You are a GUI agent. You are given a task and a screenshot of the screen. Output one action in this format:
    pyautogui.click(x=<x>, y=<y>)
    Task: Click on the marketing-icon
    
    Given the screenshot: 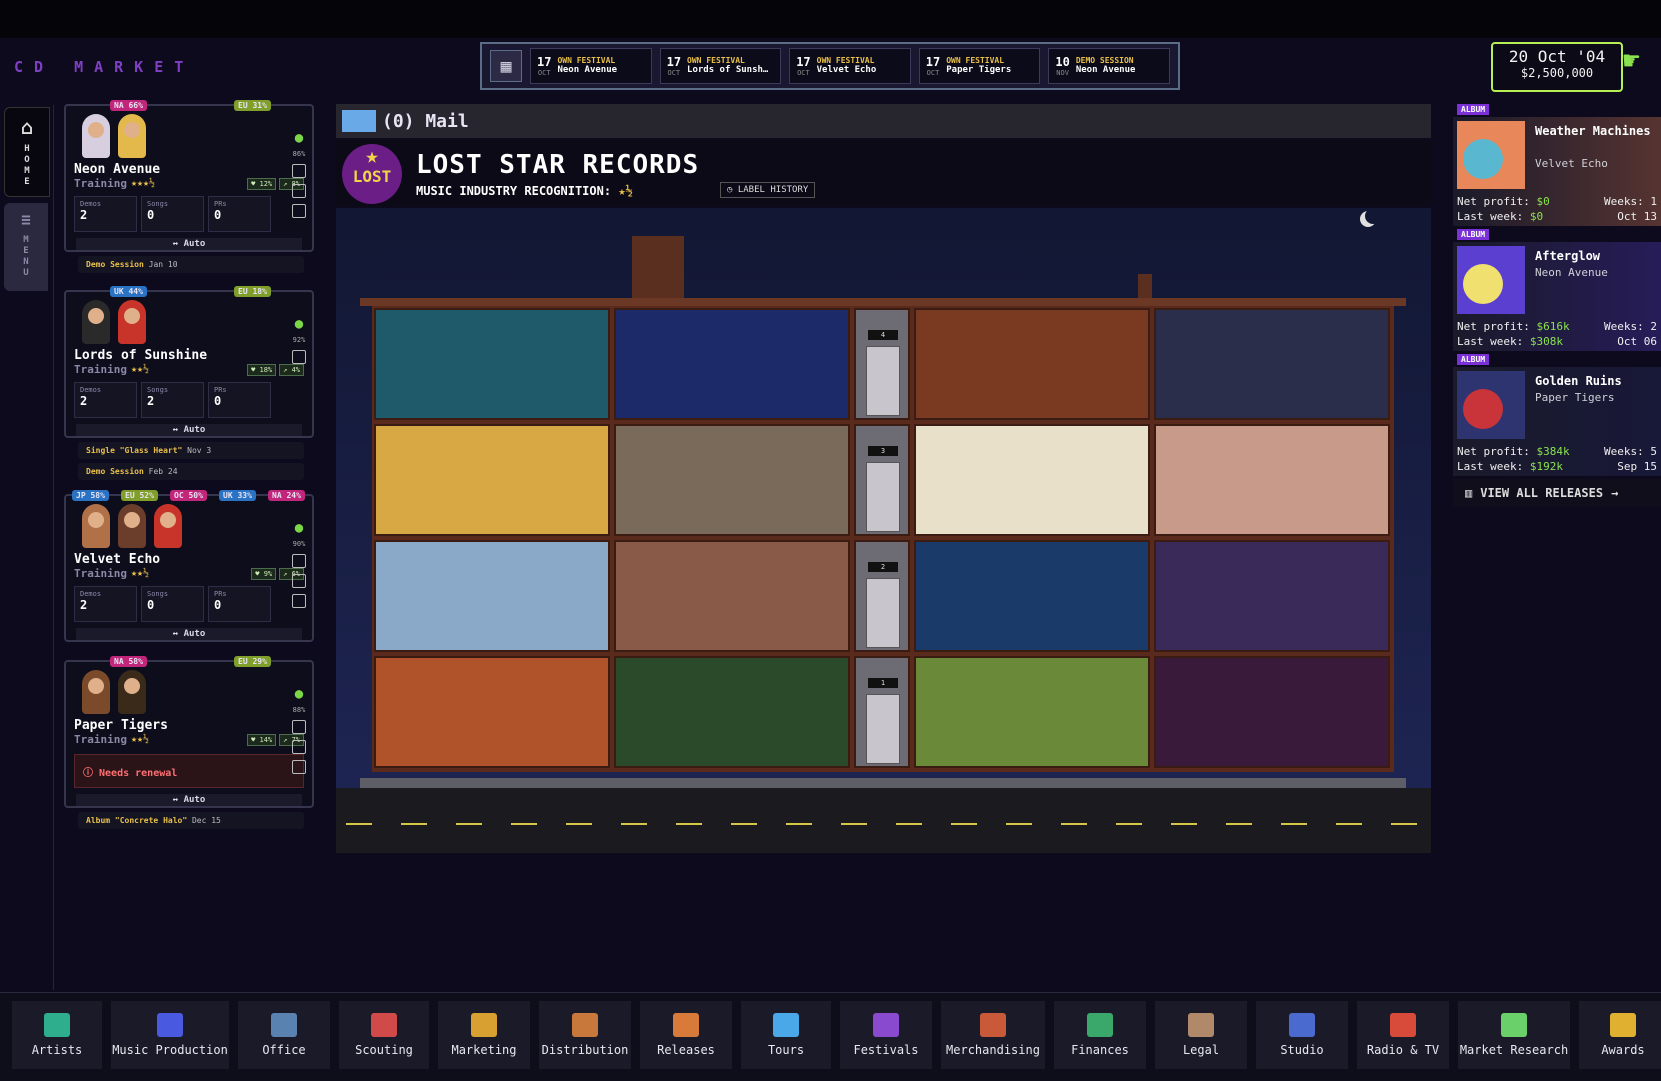 What is the action you would take?
    pyautogui.click(x=484, y=1025)
    